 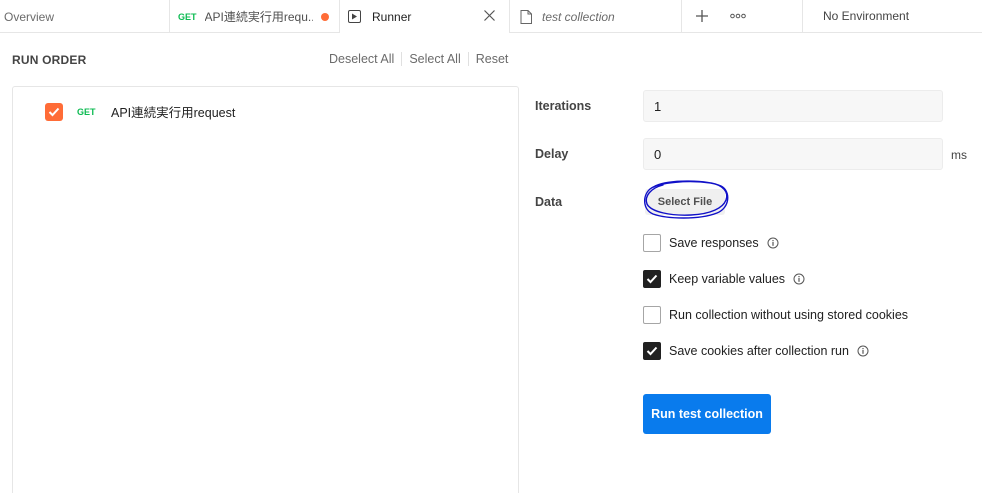 What do you see at coordinates (392, 16) in the screenshot?
I see `tab-runner-label: Runner` at bounding box center [392, 16].